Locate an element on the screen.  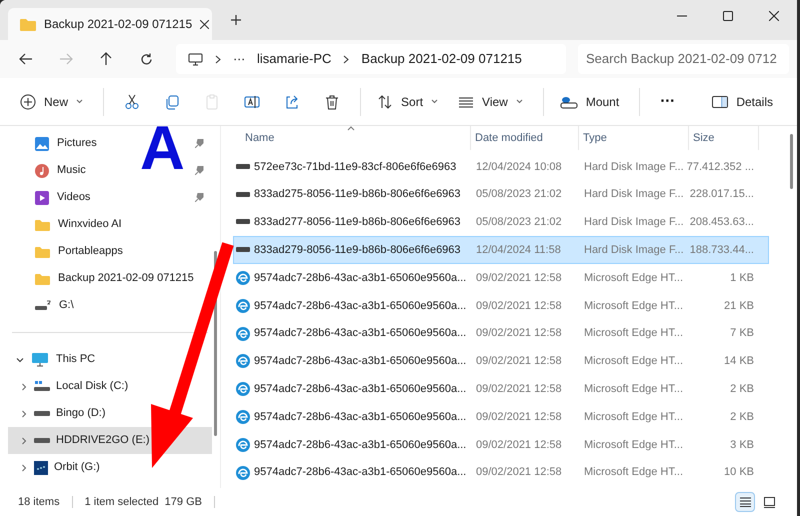
search-field: Search Backup 2021-02-09 0712 is located at coordinates (683, 59).